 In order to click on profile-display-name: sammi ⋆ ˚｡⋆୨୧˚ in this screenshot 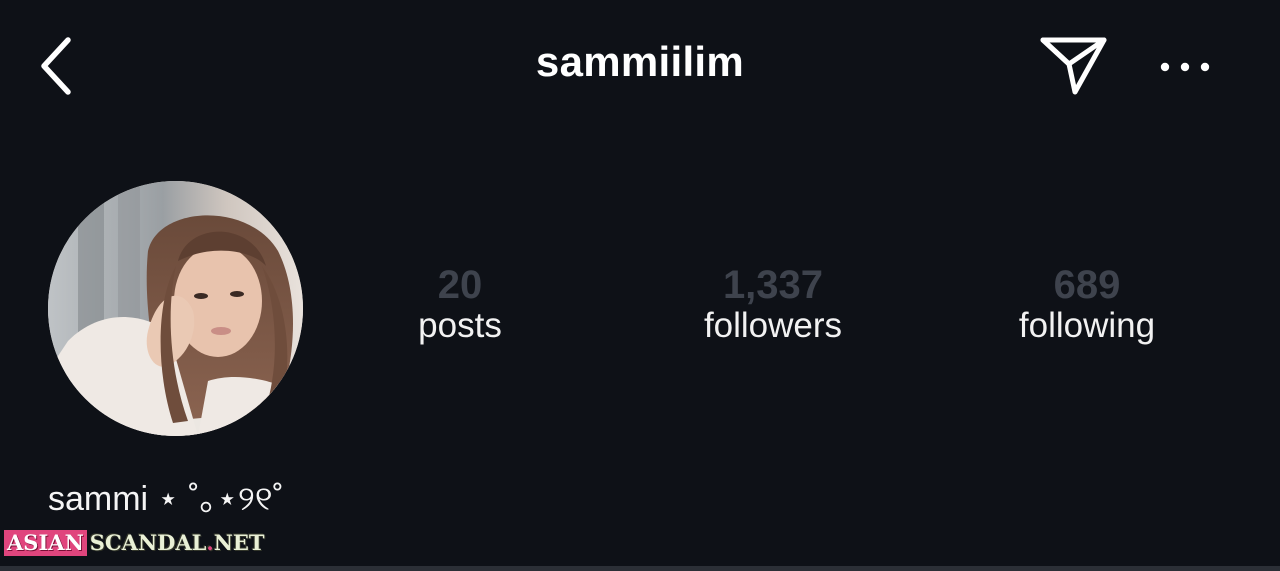, I will do `click(166, 499)`.